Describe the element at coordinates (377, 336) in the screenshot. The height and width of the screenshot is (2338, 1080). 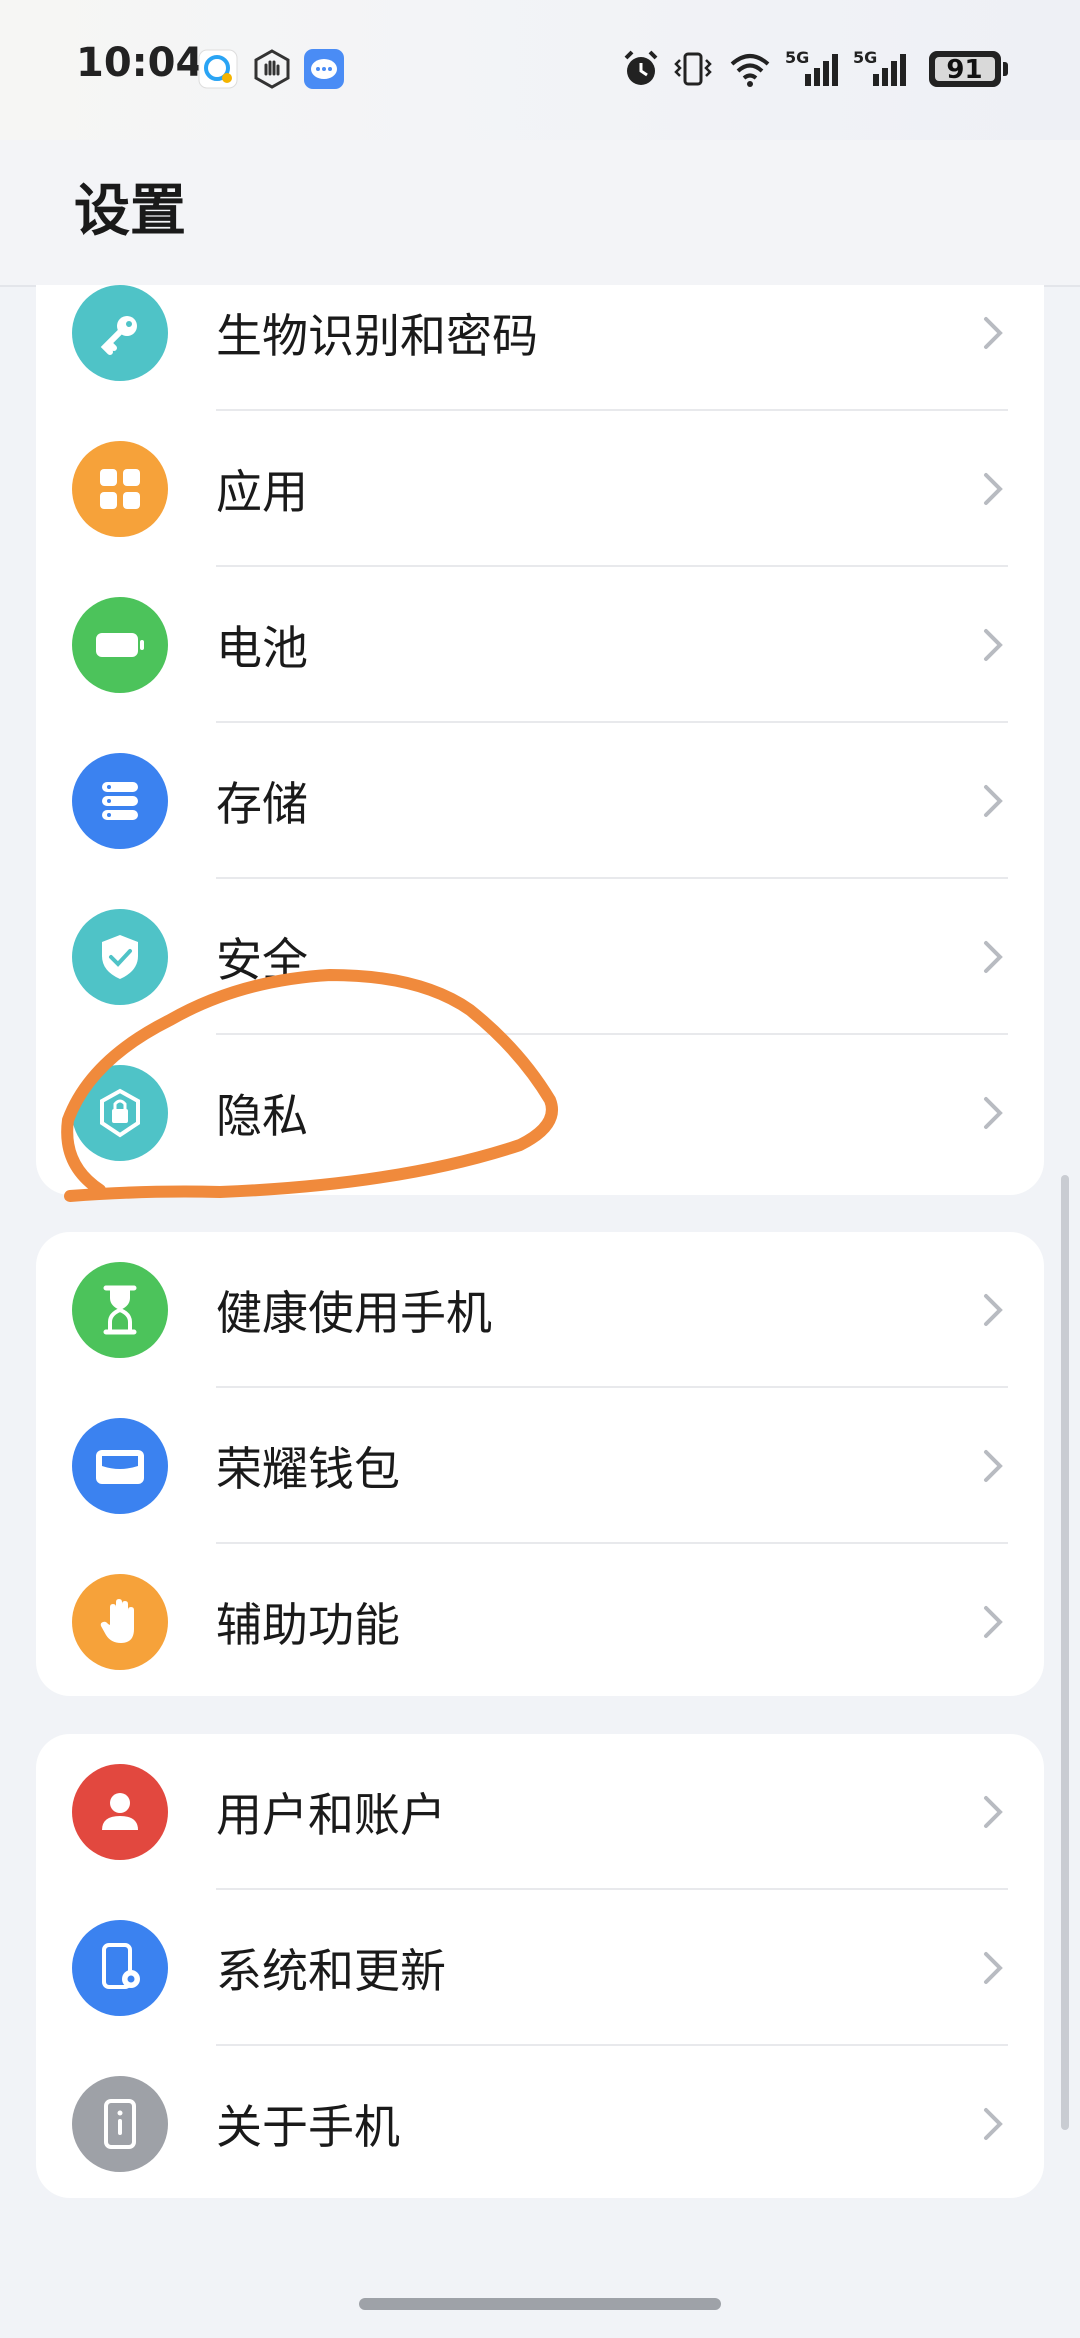
I see `settings-item-label: 生物识别和密码` at that location.